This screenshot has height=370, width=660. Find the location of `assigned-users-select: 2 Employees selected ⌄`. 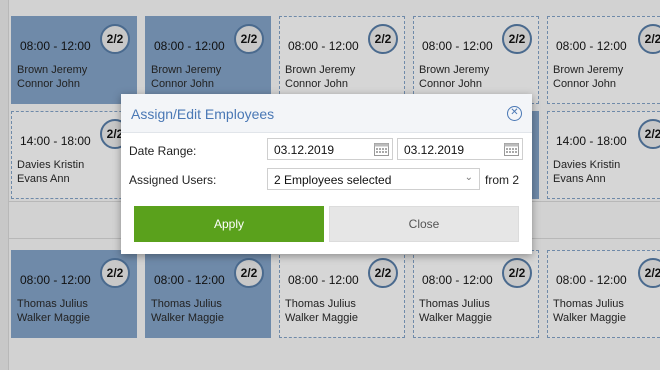

assigned-users-select: 2 Employees selected ⌄ is located at coordinates (373, 179).